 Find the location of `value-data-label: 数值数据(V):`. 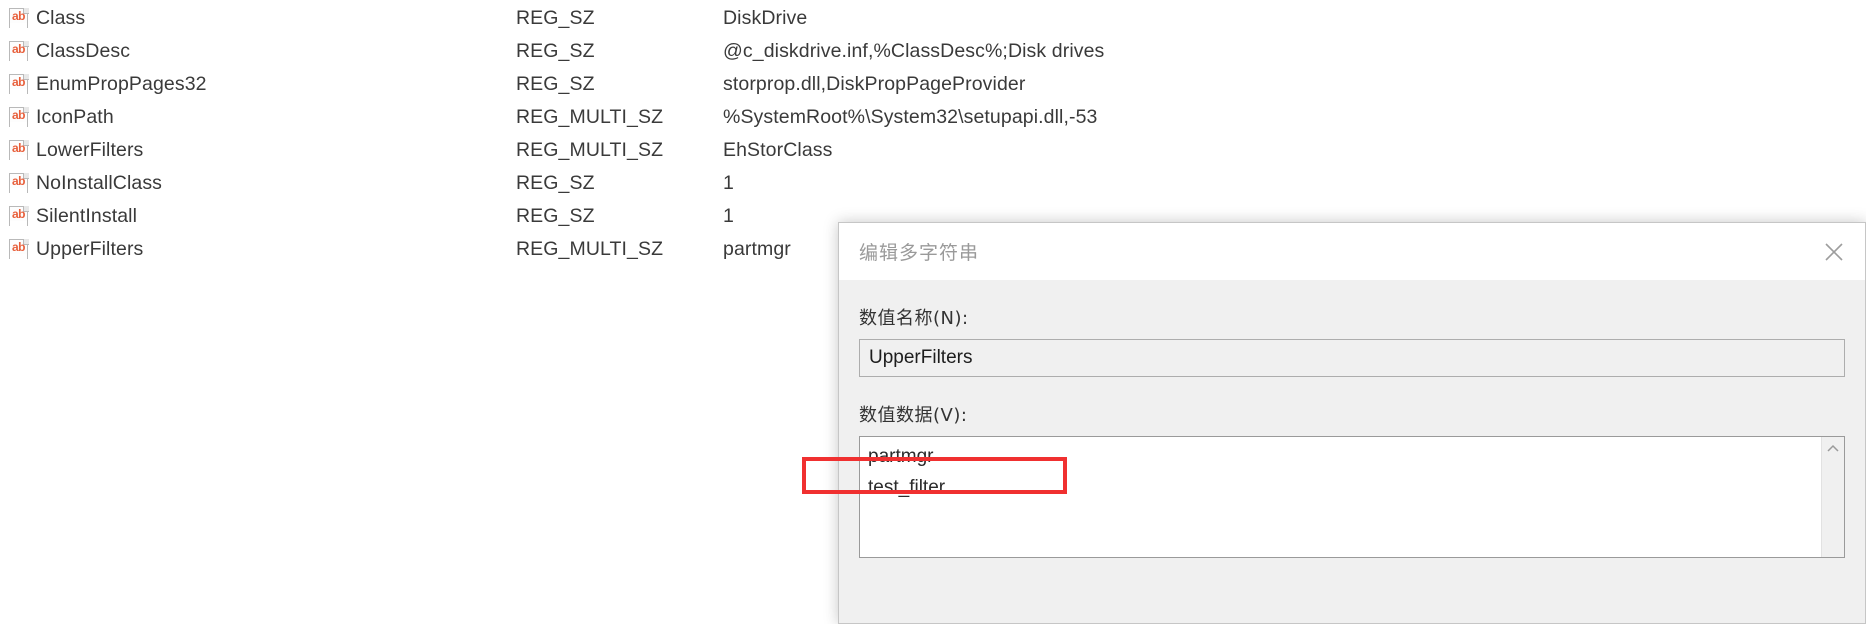

value-data-label: 数值数据(V): is located at coordinates (913, 415).